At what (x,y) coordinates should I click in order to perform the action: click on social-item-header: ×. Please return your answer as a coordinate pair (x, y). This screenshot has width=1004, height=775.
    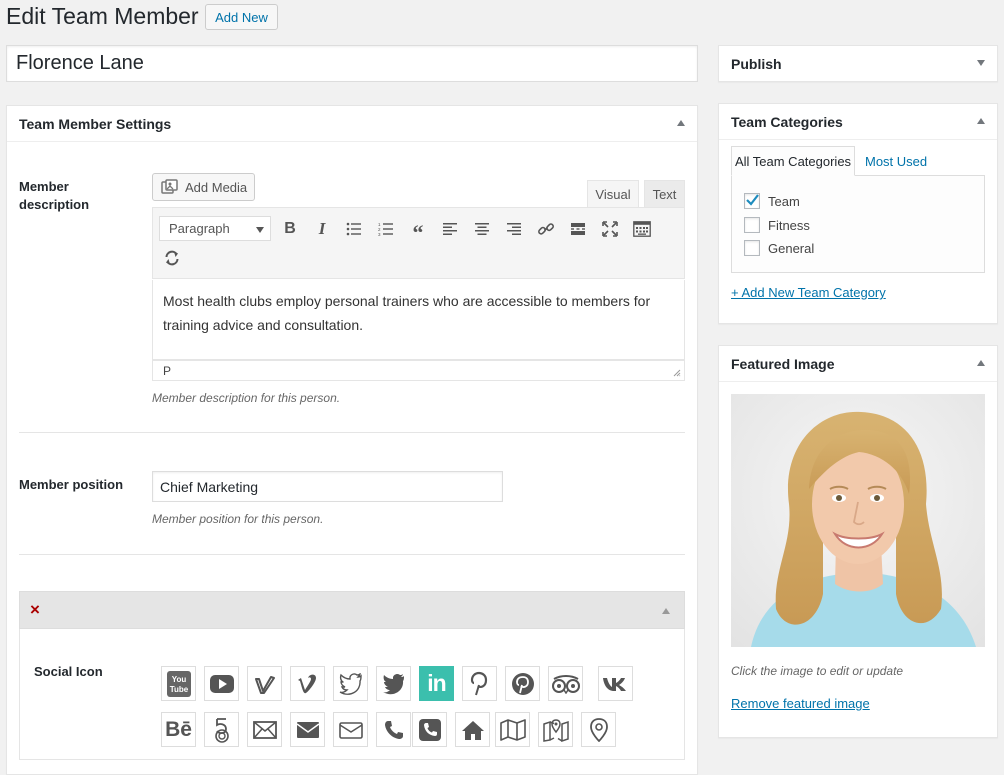
    Looking at the image, I should click on (352, 610).